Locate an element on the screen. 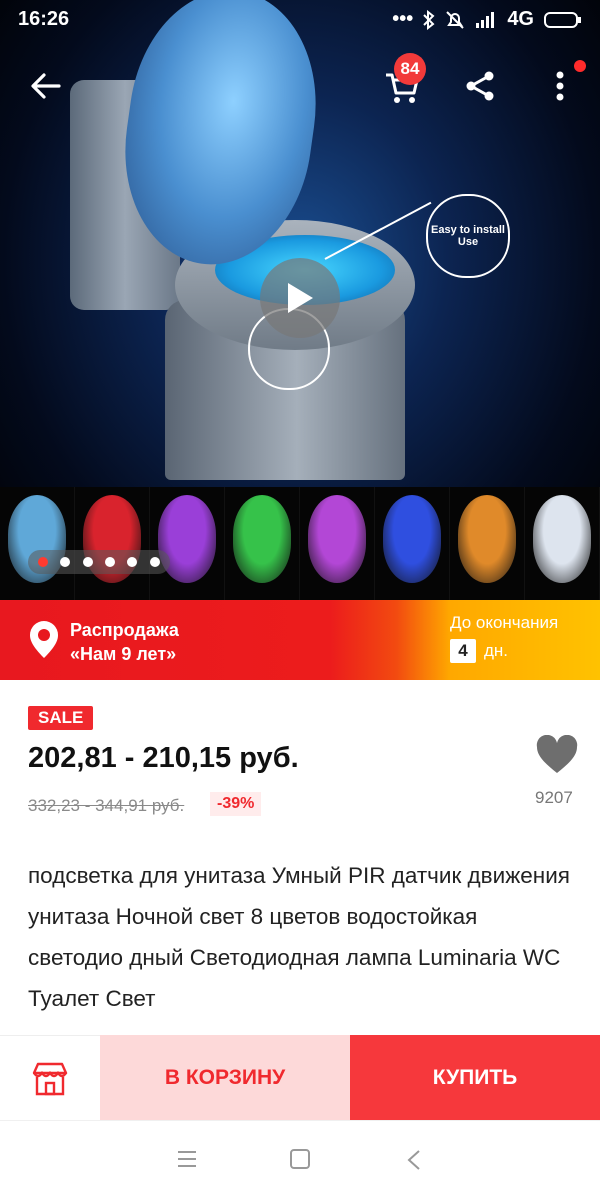  back-nav-icon is located at coordinates (414, 1160).